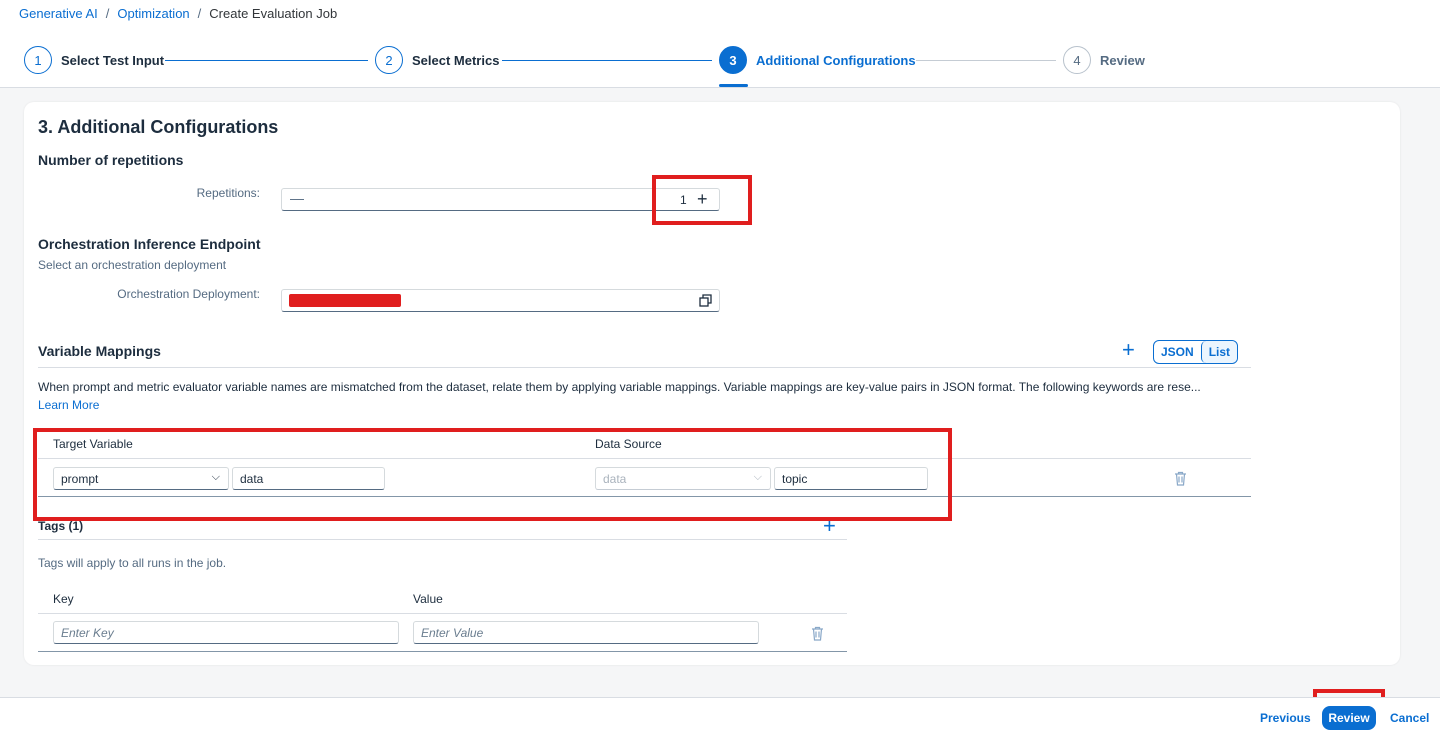  Describe the element at coordinates (87, 633) in the screenshot. I see `tag-key-placeholder: Enter Key` at that location.